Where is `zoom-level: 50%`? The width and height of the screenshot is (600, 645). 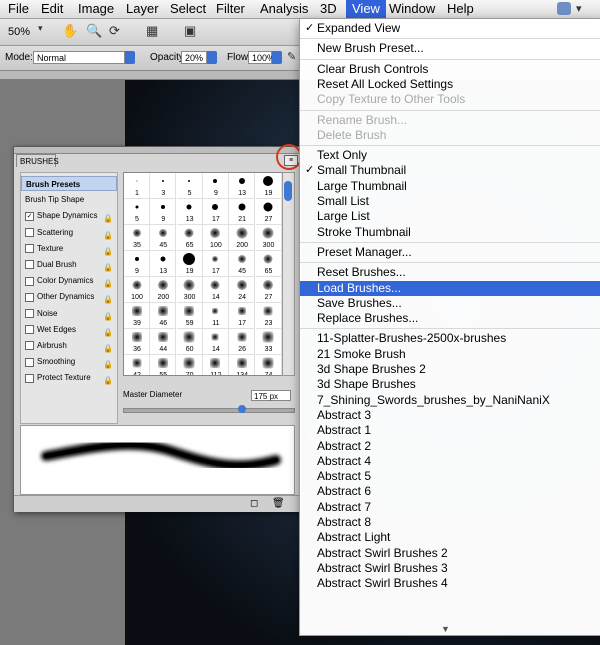 zoom-level: 50% is located at coordinates (19, 32).